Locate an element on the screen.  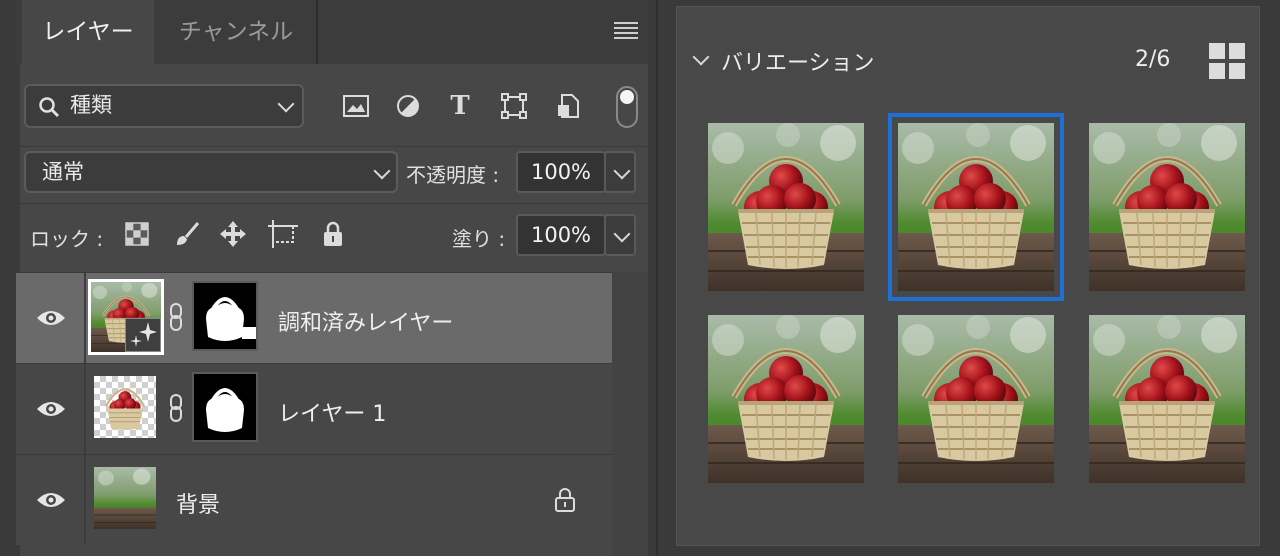
fill-dropdown-button is located at coordinates (620, 235).